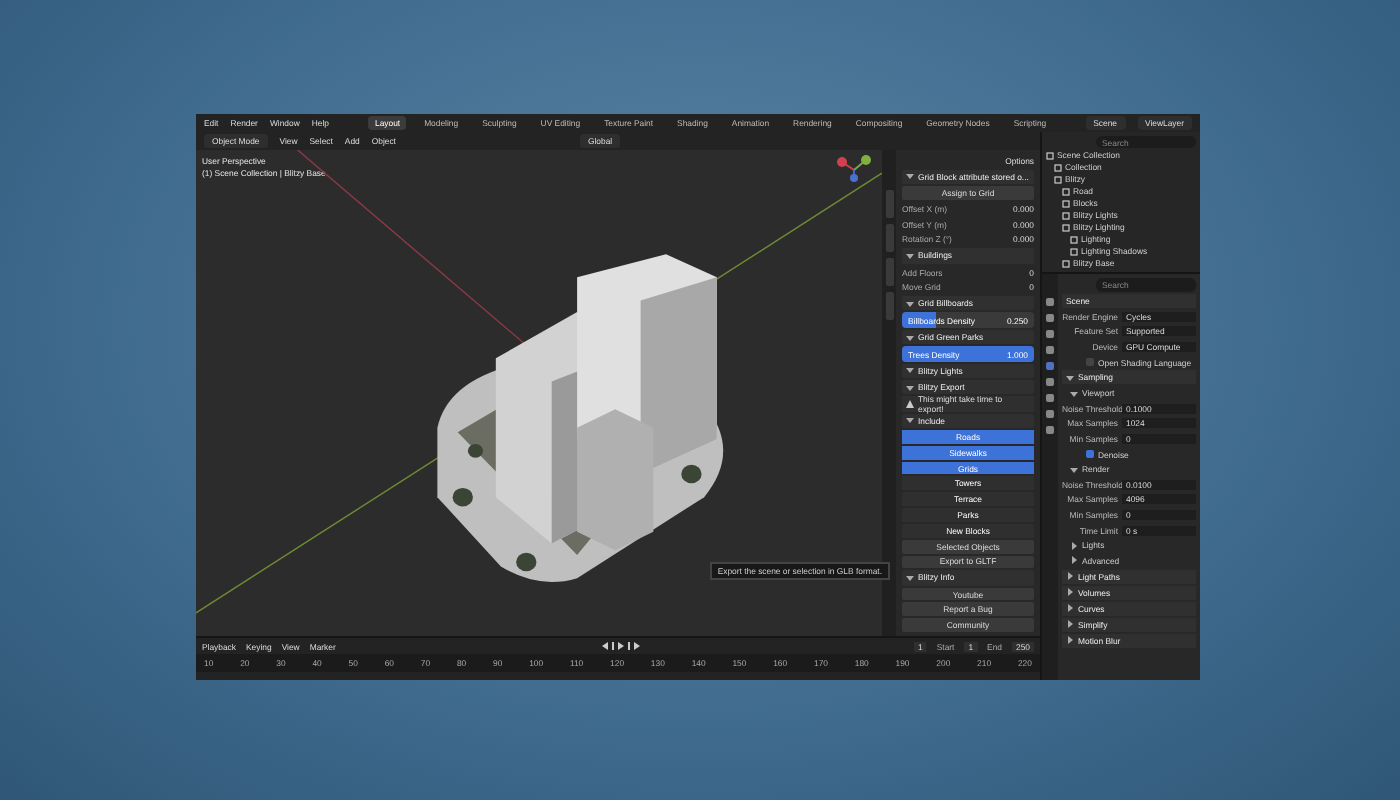 Image resolution: width=1400 pixels, height=800 pixels. Describe the element at coordinates (910, 404) in the screenshot. I see `warning-icon` at that location.